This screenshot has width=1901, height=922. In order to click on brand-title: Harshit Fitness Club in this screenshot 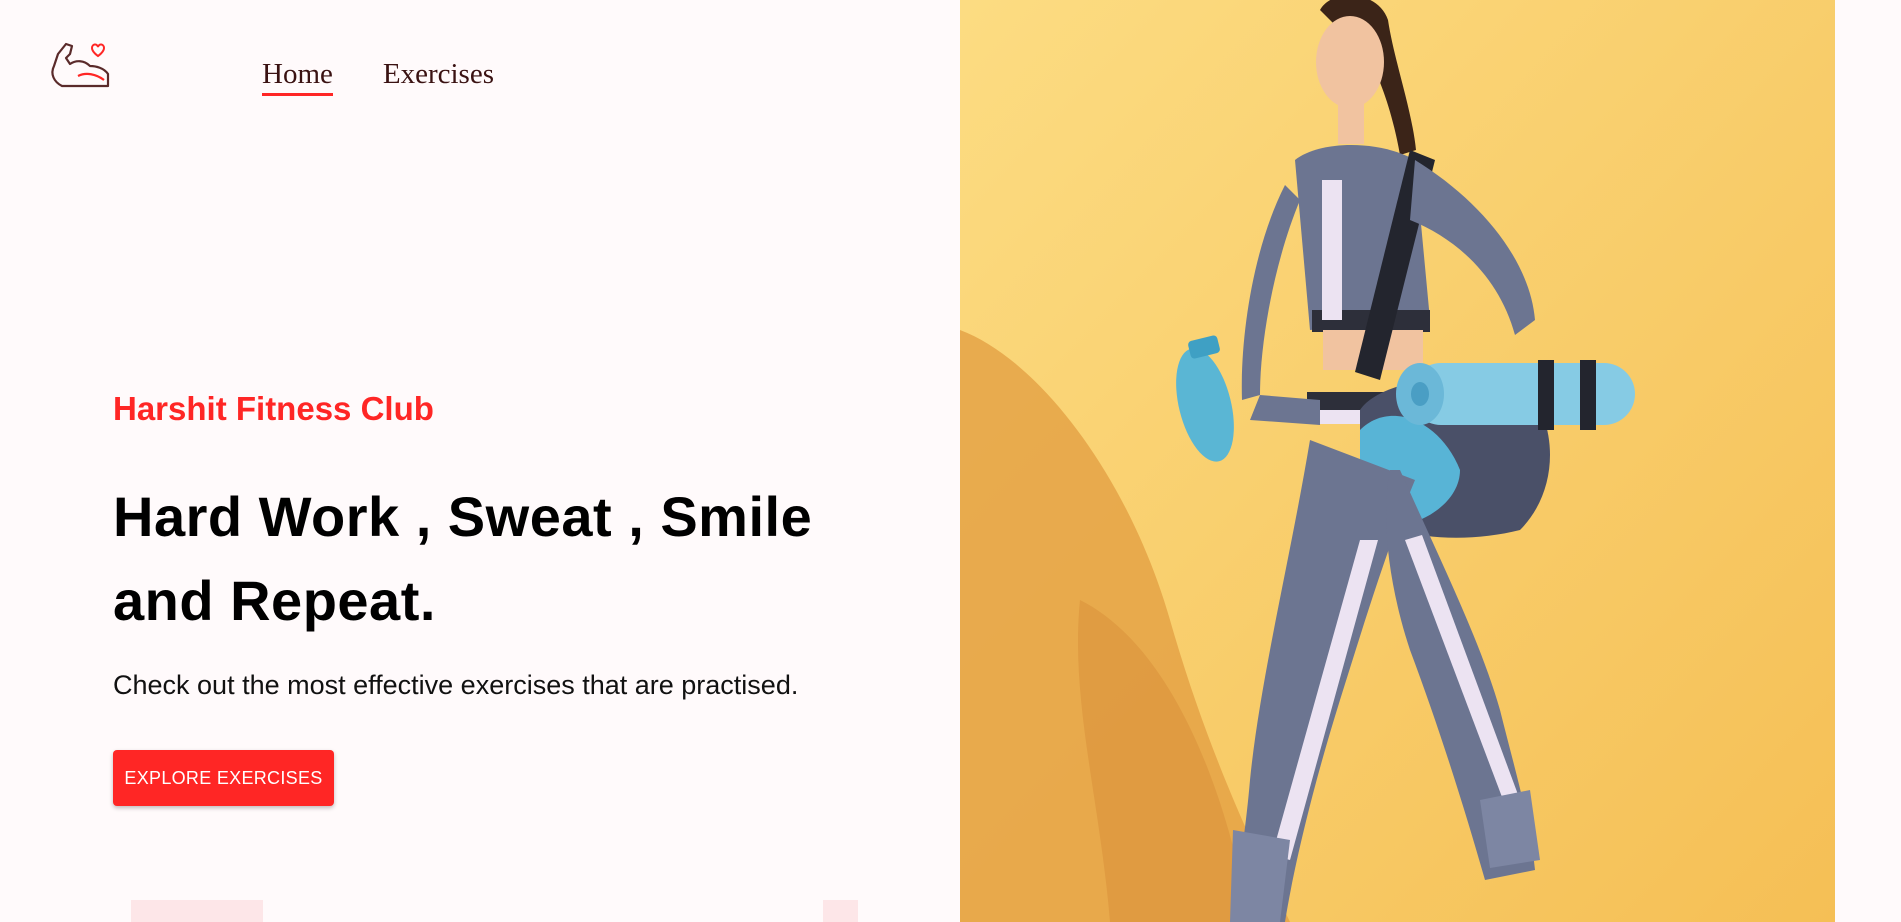, I will do `click(273, 408)`.